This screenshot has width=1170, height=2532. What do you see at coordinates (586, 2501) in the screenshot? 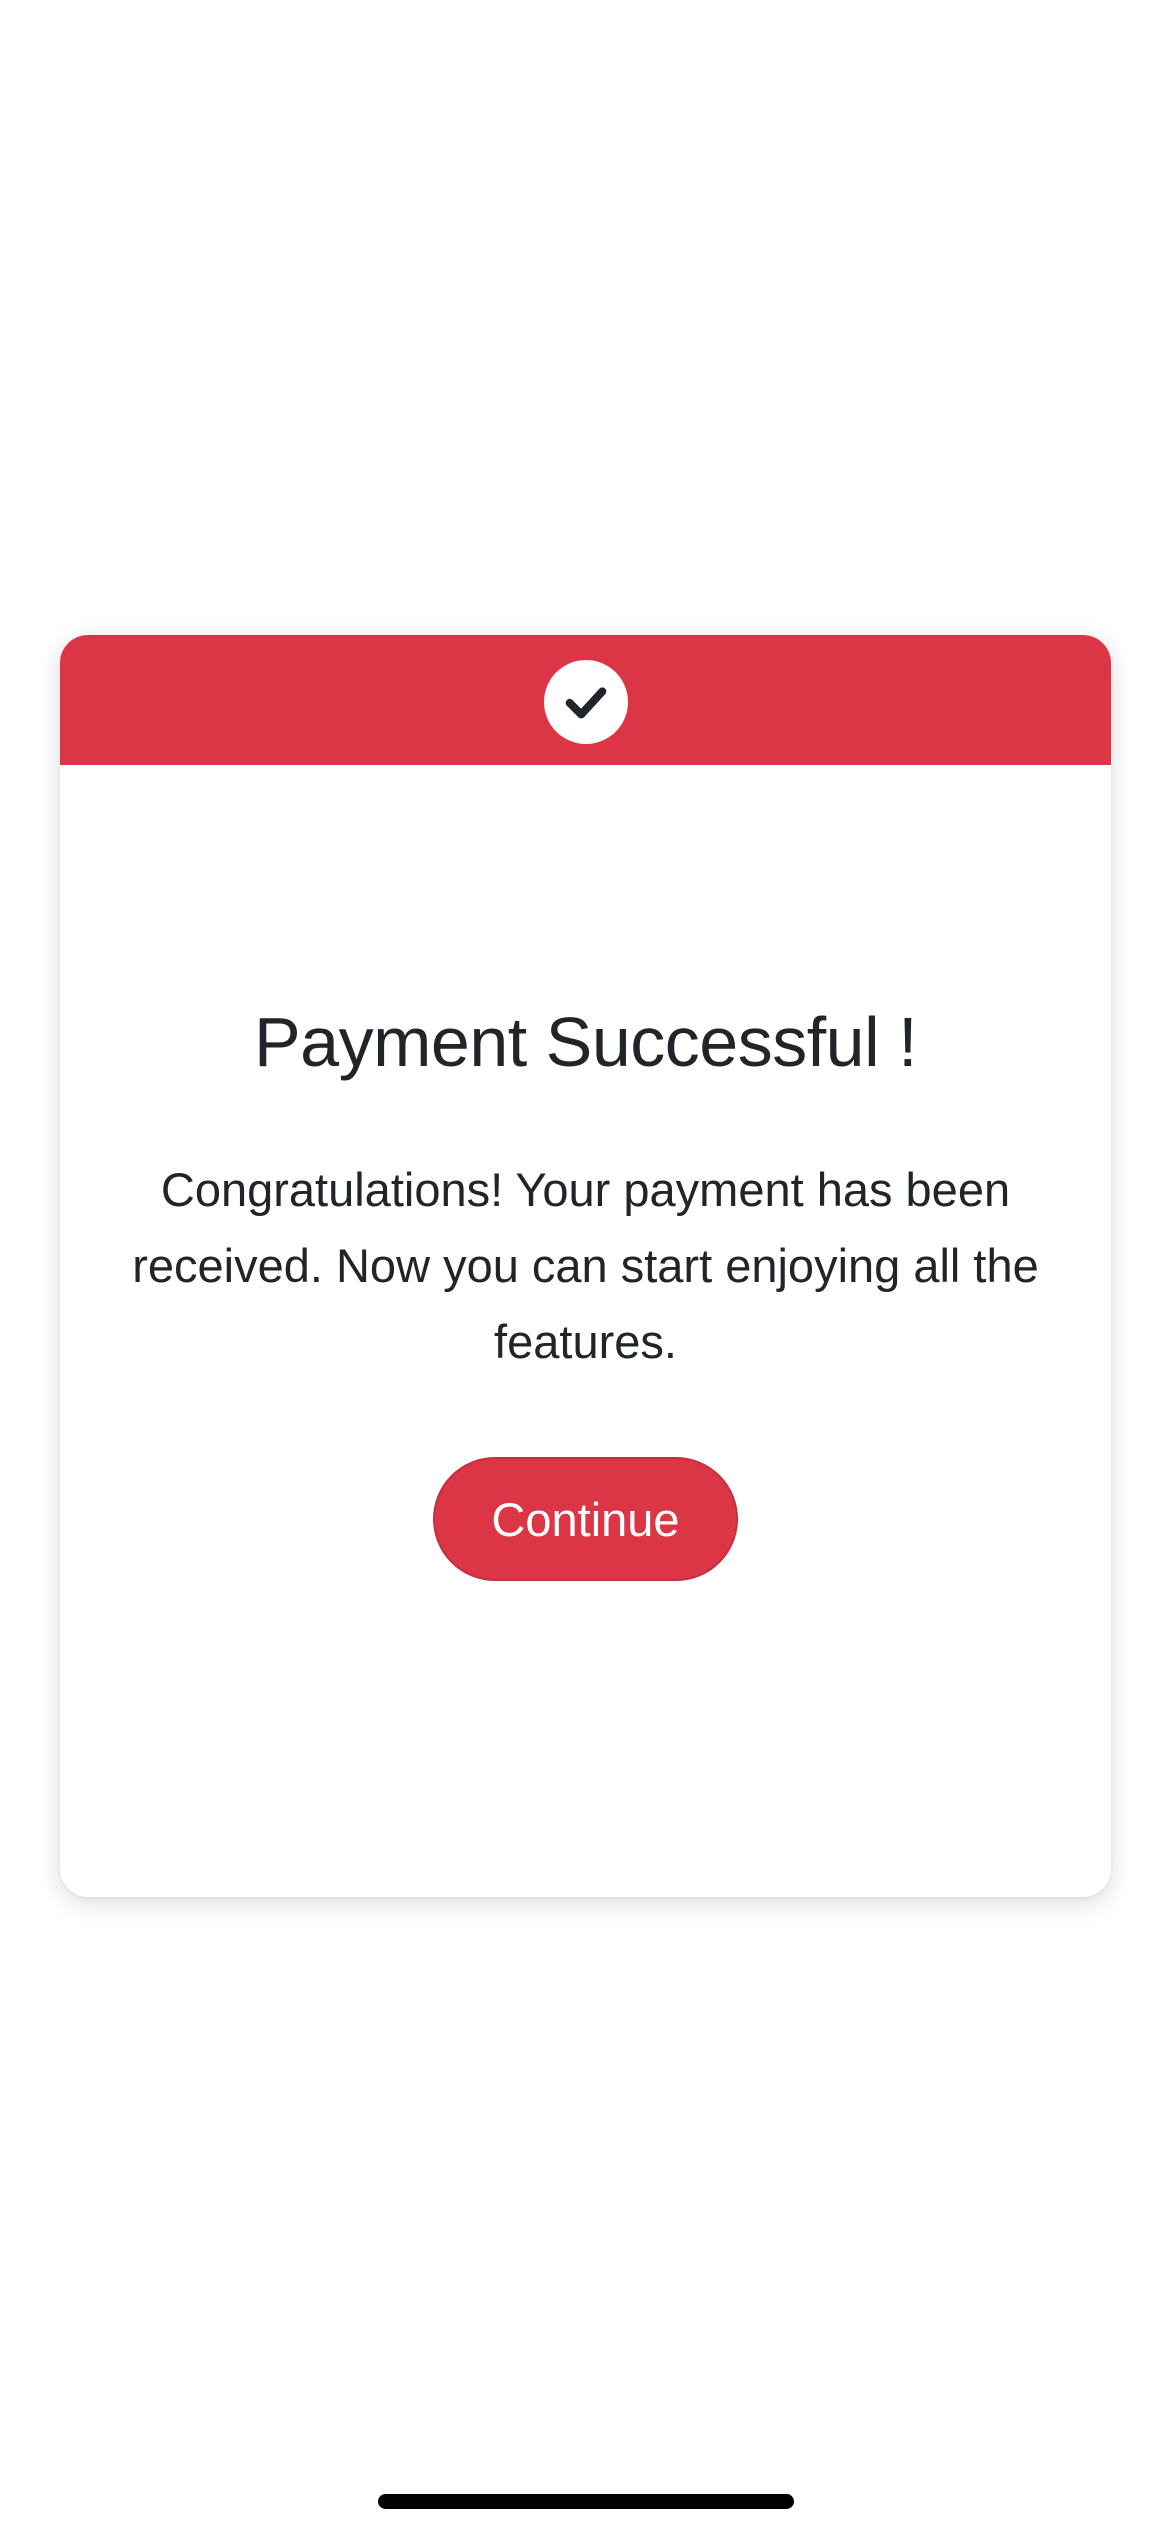
I see `home-indicator` at bounding box center [586, 2501].